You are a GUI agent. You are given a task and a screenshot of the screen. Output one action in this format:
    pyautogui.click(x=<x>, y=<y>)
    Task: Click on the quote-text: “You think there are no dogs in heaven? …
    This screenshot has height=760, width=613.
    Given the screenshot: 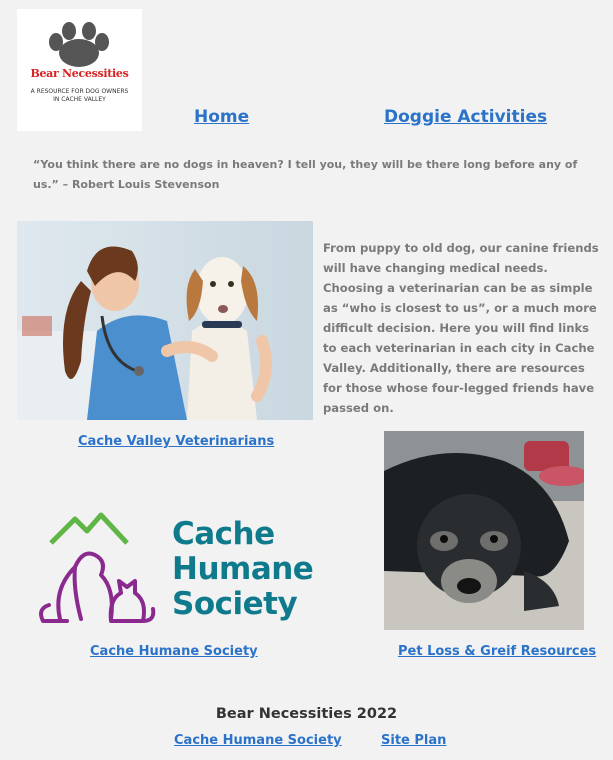 What is the action you would take?
    pyautogui.click(x=305, y=174)
    